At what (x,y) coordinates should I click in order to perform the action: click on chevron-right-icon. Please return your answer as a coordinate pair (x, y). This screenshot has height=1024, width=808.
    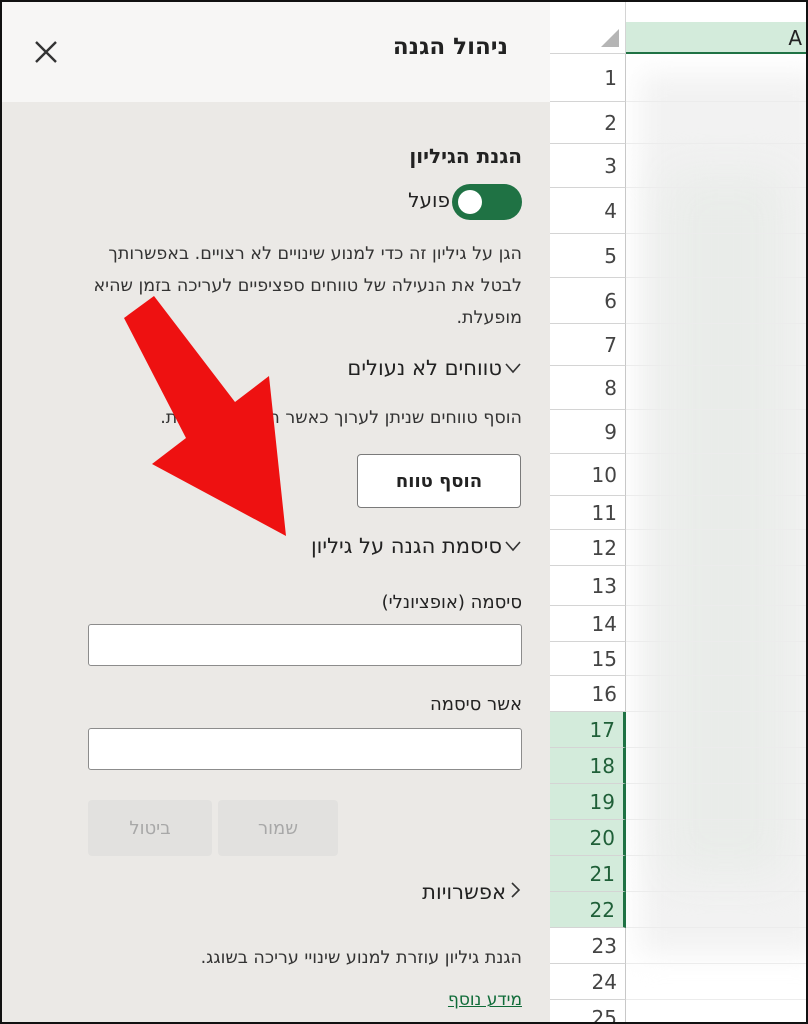
    Looking at the image, I should click on (515, 892).